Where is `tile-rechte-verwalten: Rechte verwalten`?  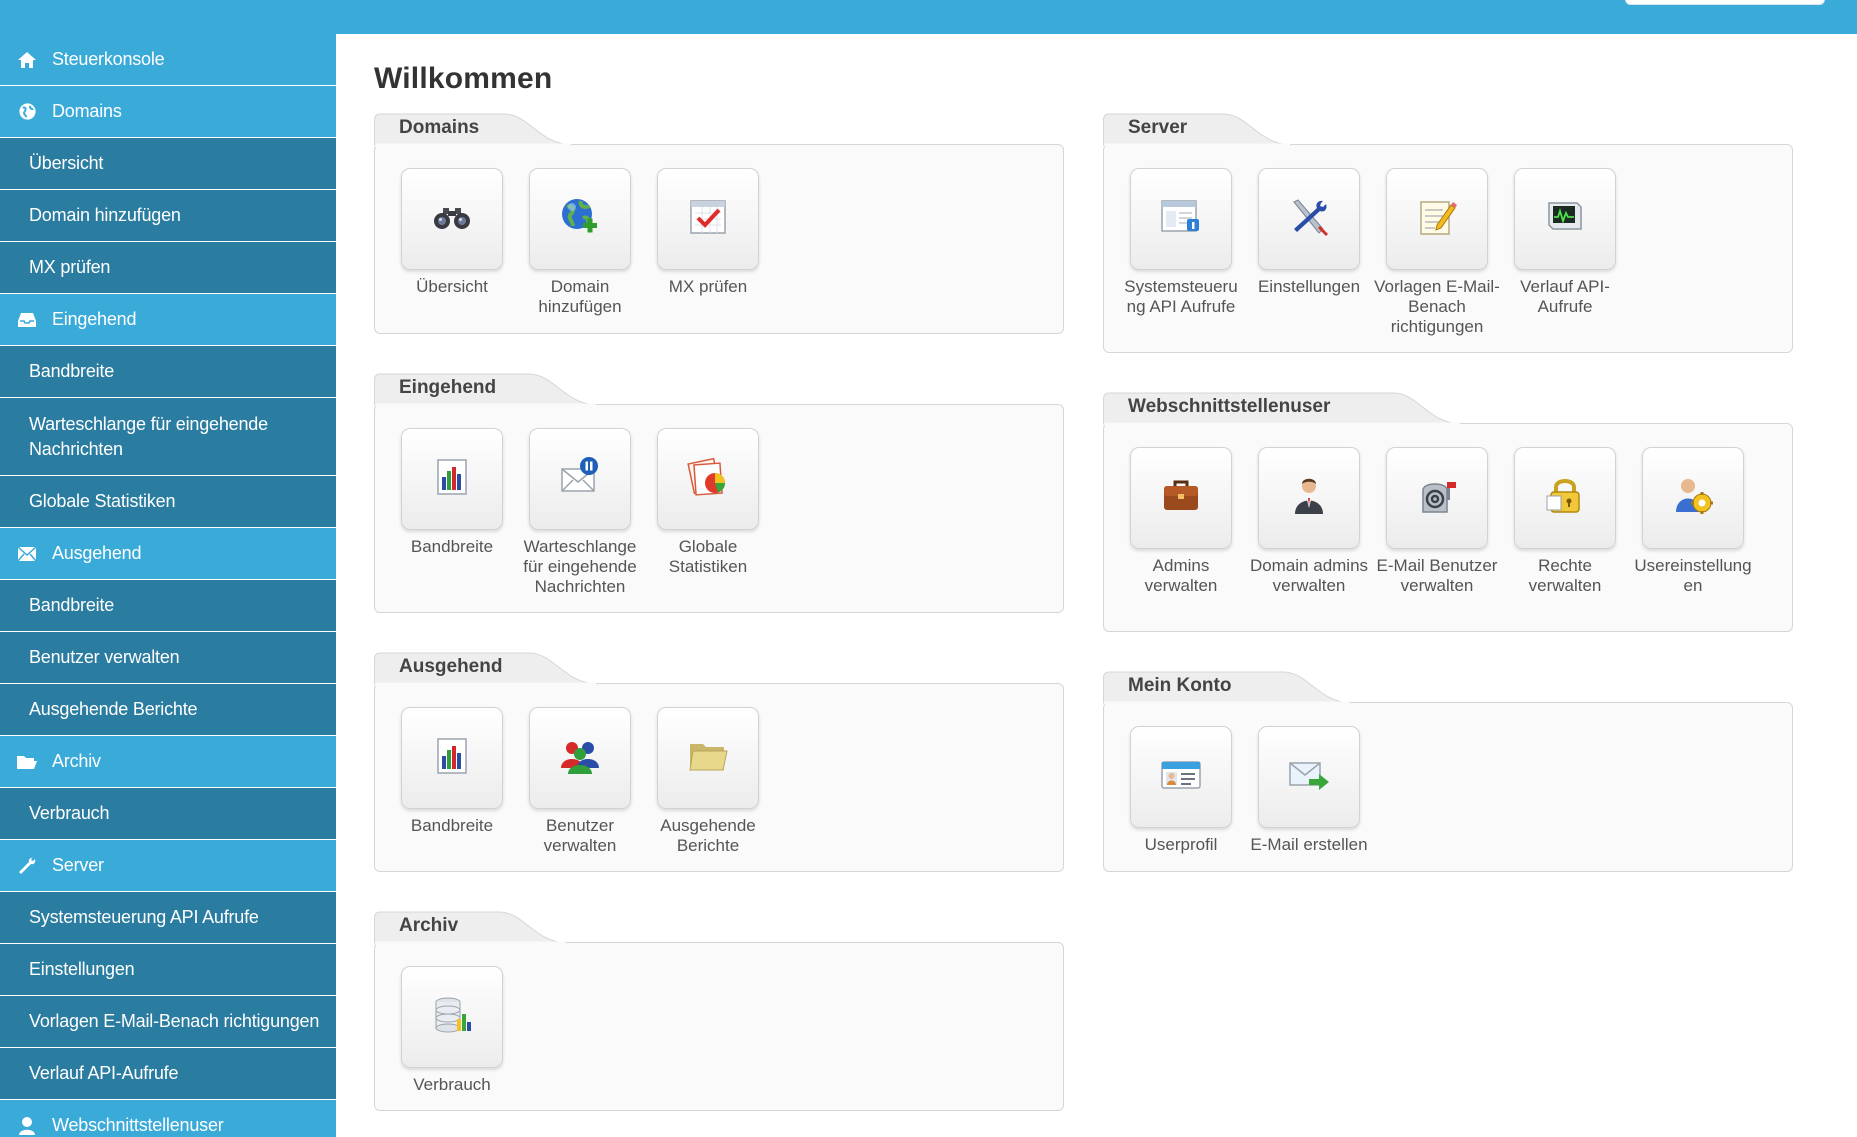
tile-rechte-verwalten: Rechte verwalten is located at coordinates (1565, 521).